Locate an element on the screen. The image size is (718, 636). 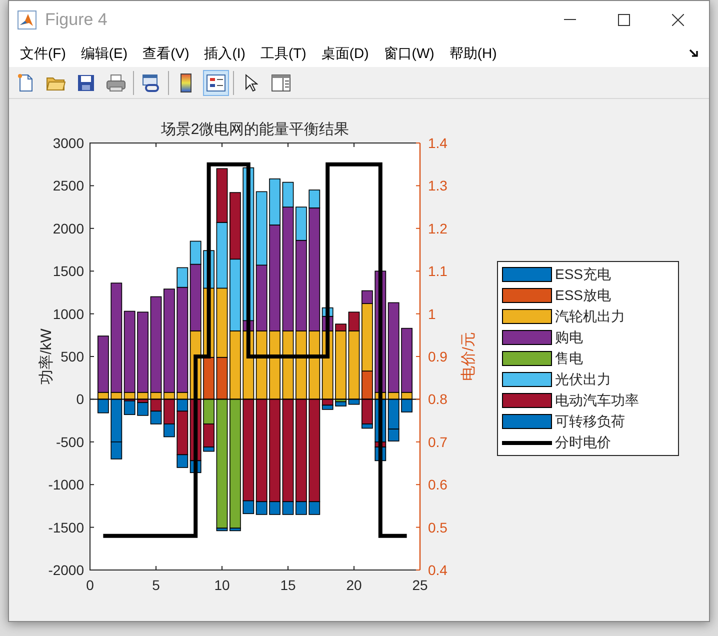
legend-label: 购电 is located at coordinates (569, 337).